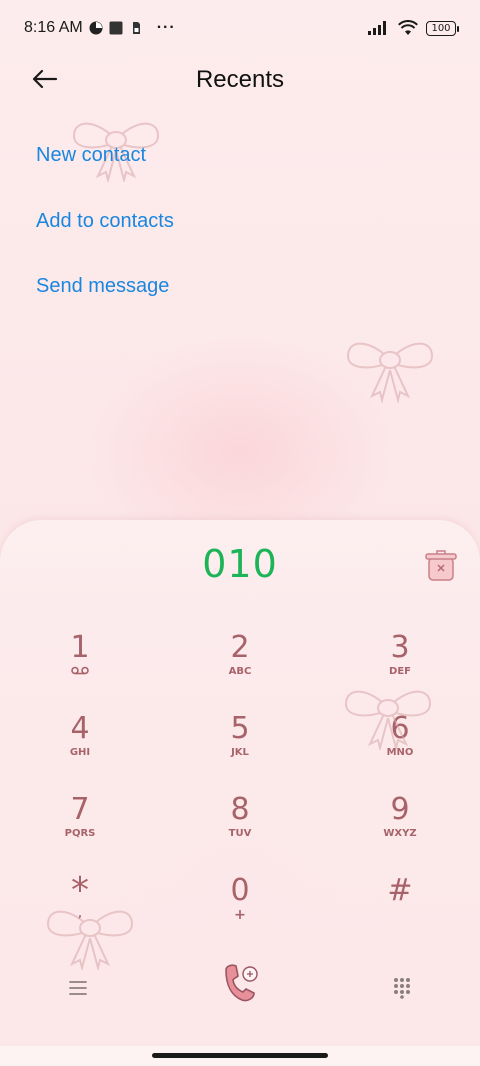 The height and width of the screenshot is (1066, 480). What do you see at coordinates (80, 670) in the screenshot?
I see `voicemail-icon` at bounding box center [80, 670].